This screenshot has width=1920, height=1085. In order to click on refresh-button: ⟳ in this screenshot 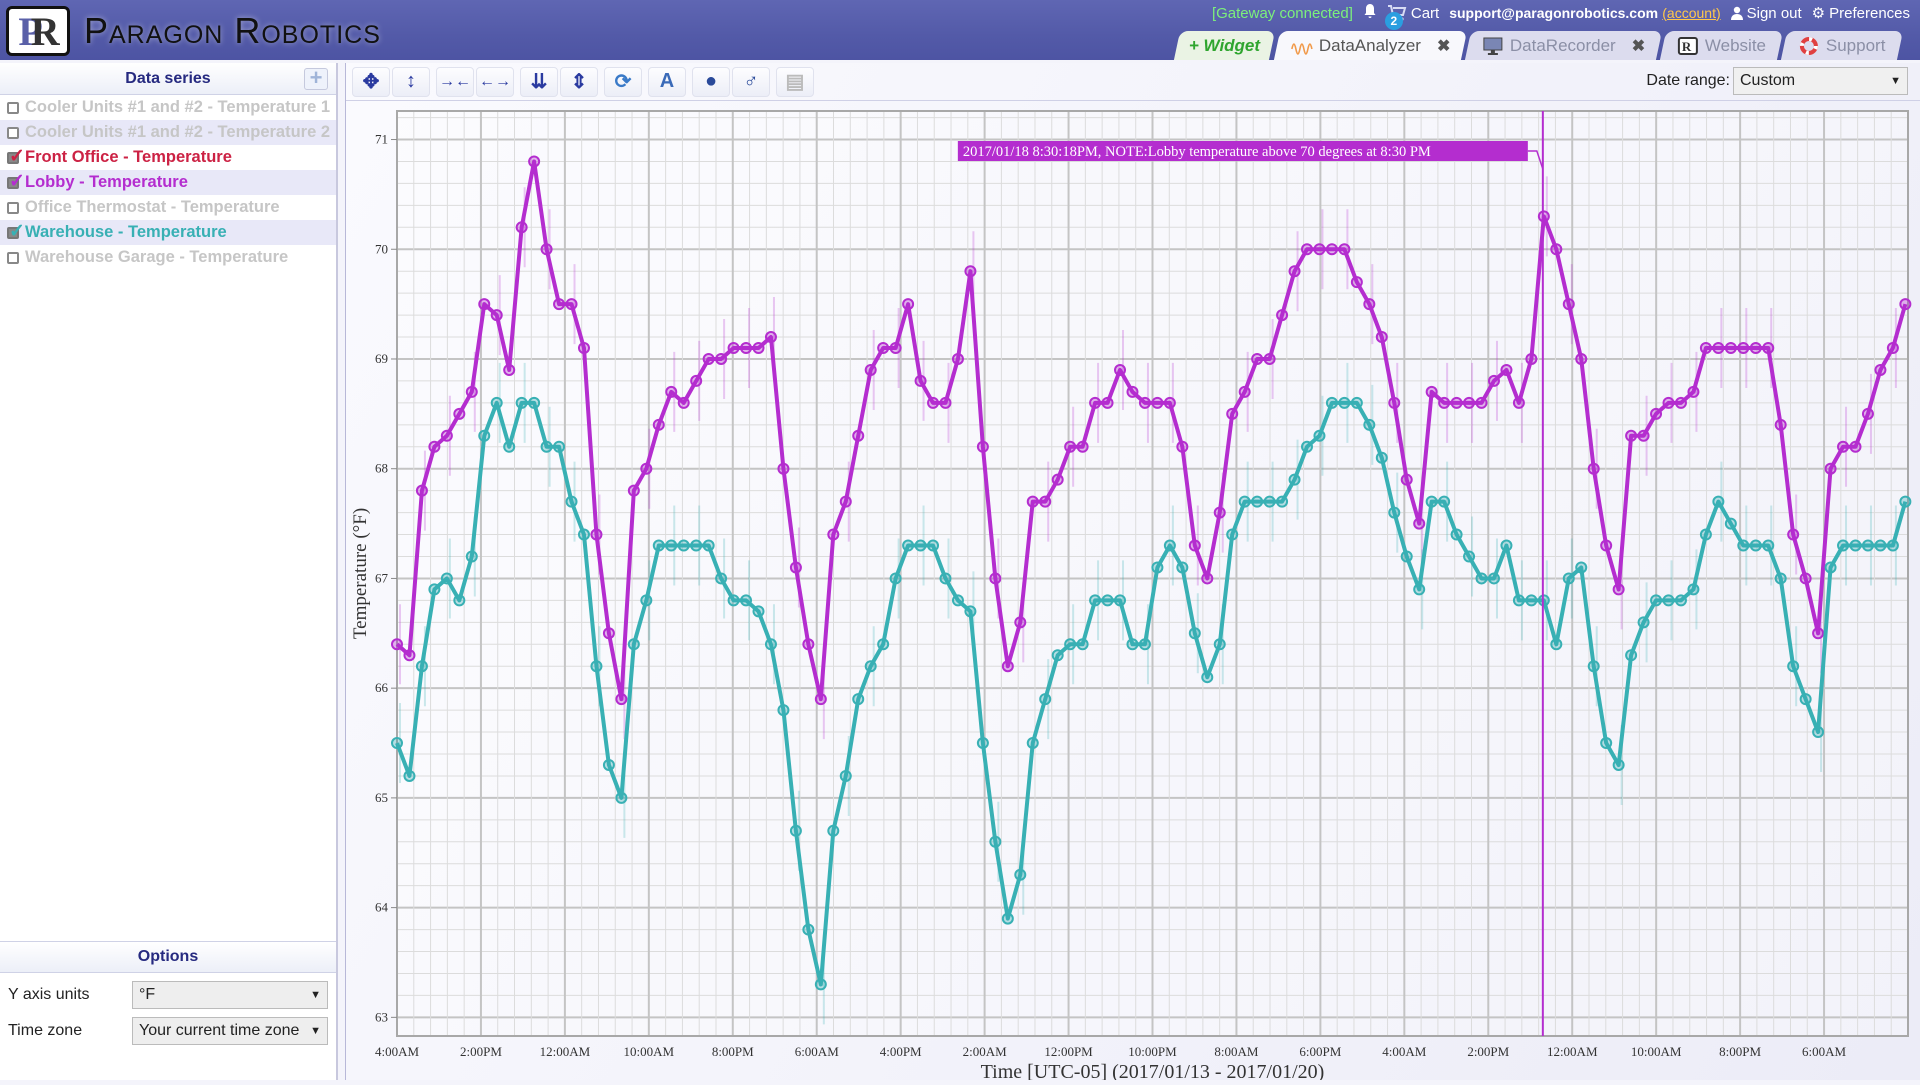, I will do `click(623, 81)`.